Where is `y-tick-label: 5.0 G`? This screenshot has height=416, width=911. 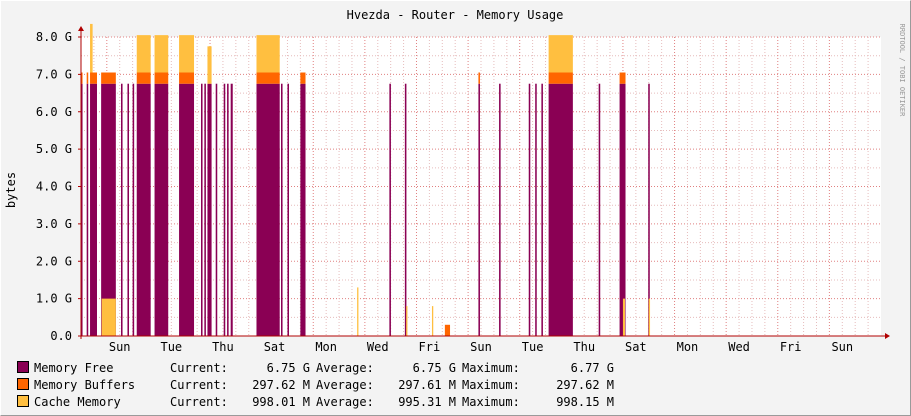
y-tick-label: 5.0 G is located at coordinates (54, 149).